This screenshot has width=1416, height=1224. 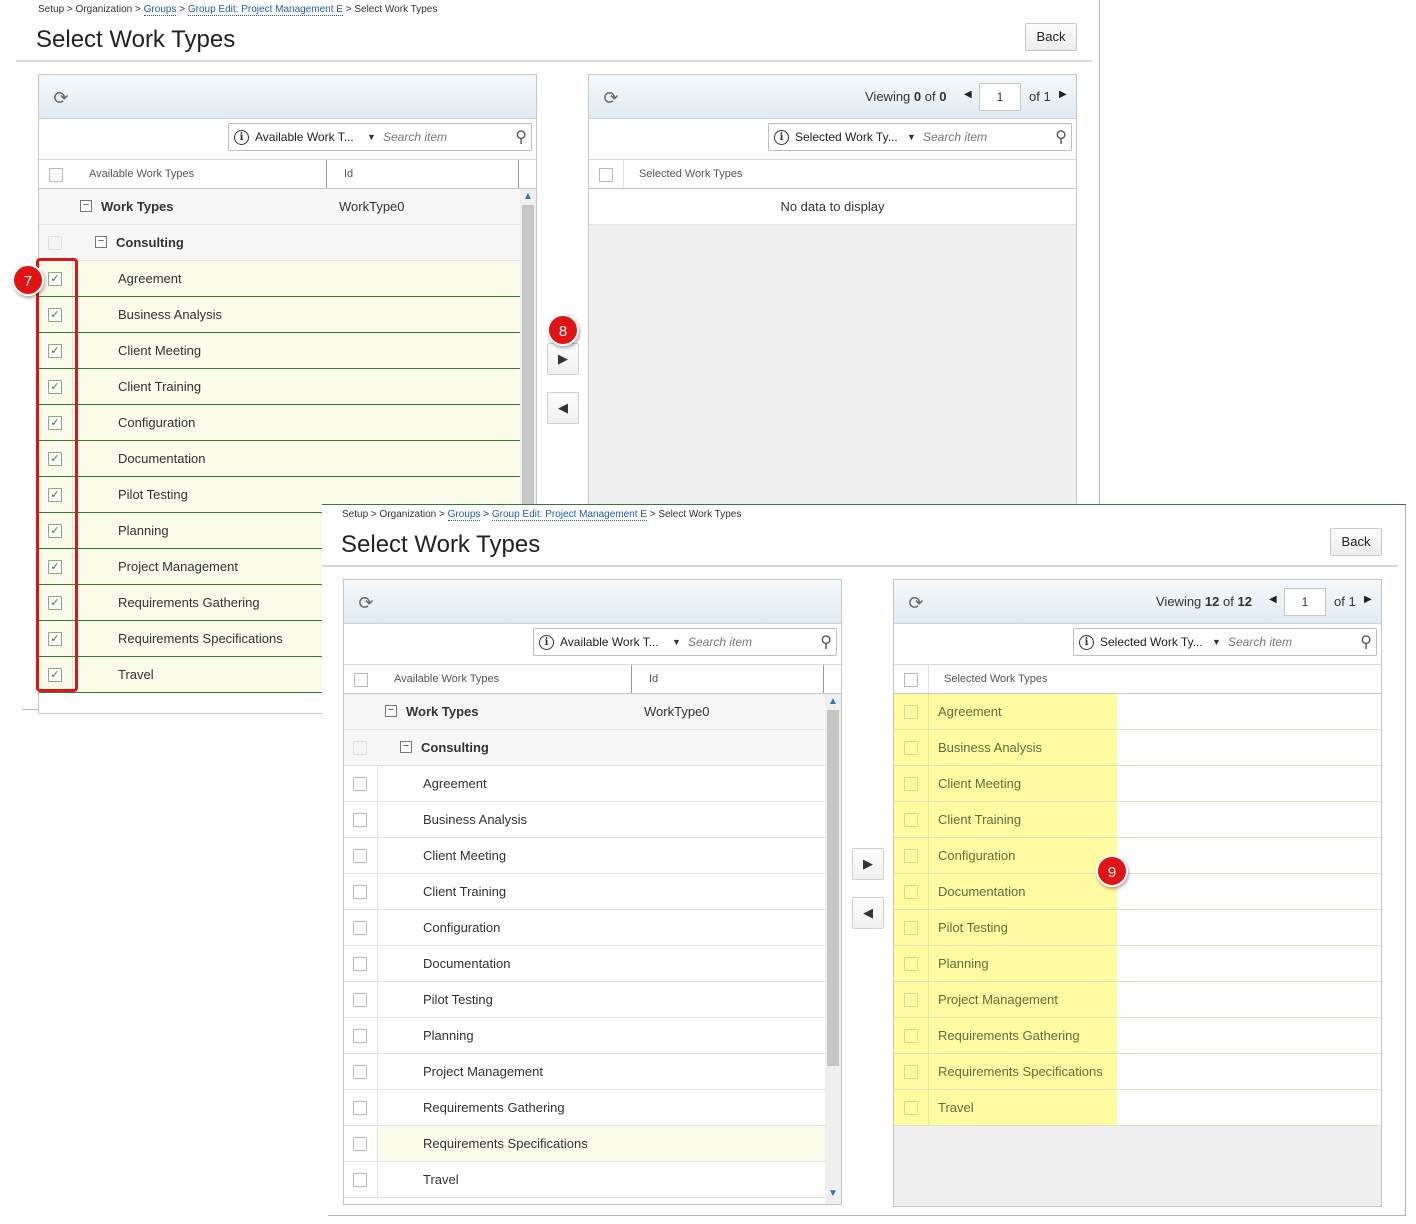 What do you see at coordinates (833, 888) in the screenshot?
I see `scroll-thumb` at bounding box center [833, 888].